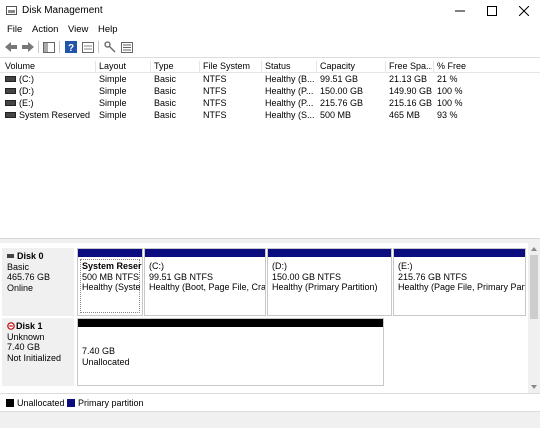 This screenshot has height=428, width=540. What do you see at coordinates (270, 402) in the screenshot?
I see `legend: Unallocated Primary partition` at bounding box center [270, 402].